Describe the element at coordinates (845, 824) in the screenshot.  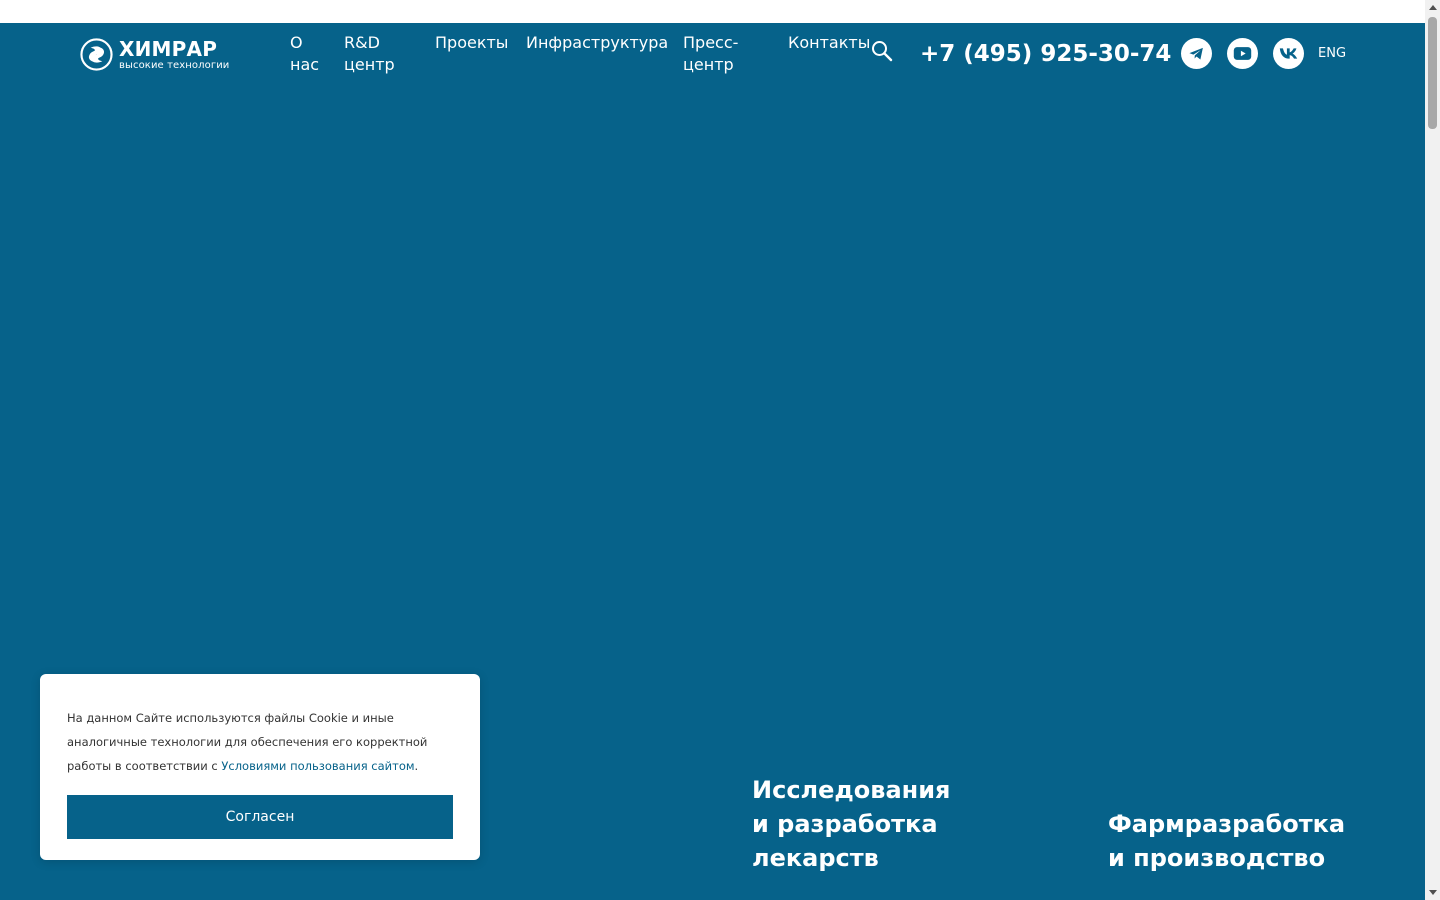
I see `feature-research-line-2: и разработка` at that location.